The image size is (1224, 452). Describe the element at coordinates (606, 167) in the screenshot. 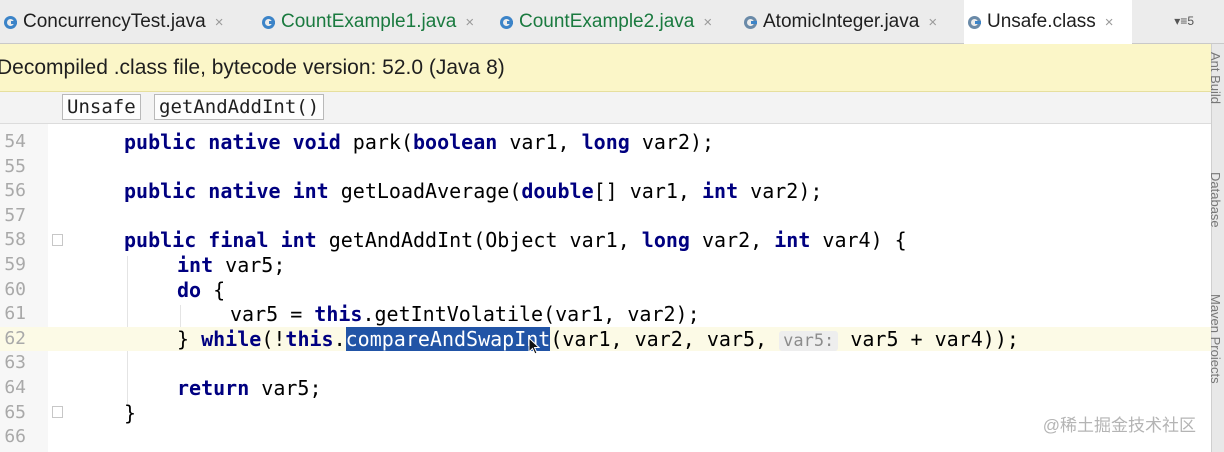

I see `code-line: 55` at that location.